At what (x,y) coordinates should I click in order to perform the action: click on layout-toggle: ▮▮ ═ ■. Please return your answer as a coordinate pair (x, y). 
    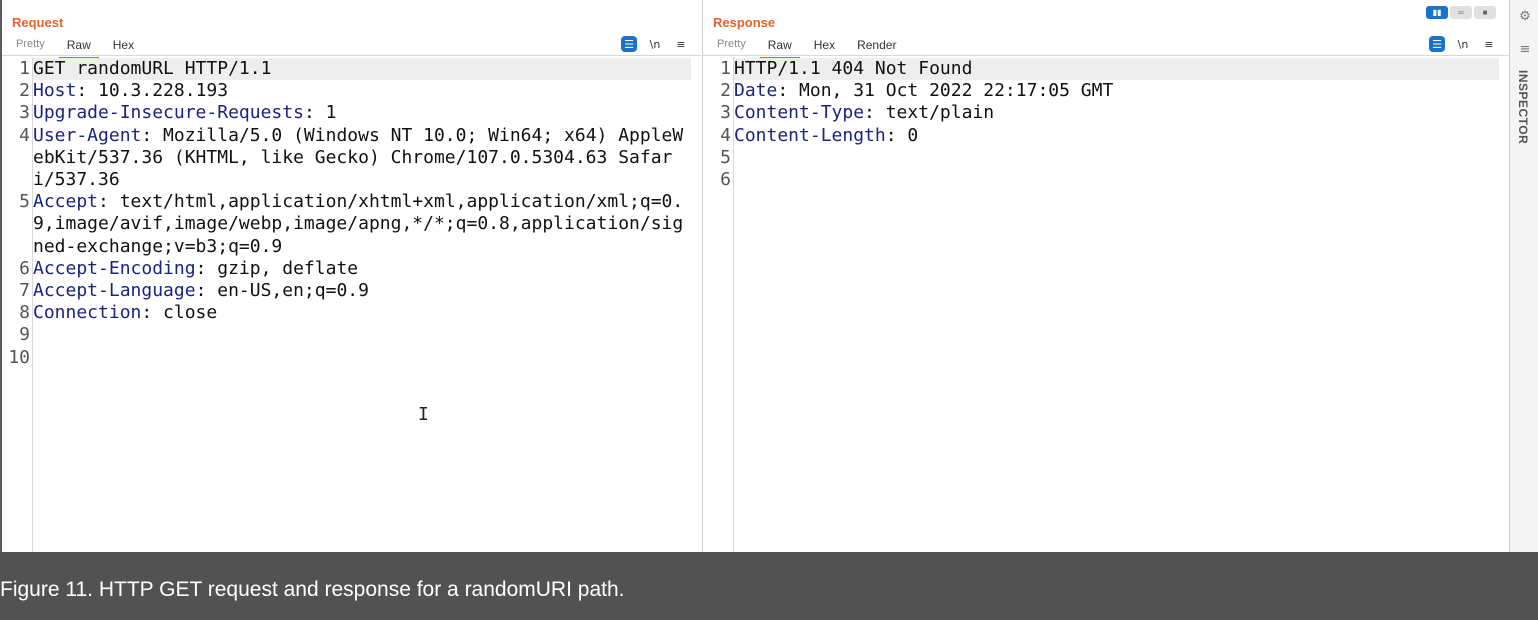
    Looking at the image, I should click on (1461, 12).